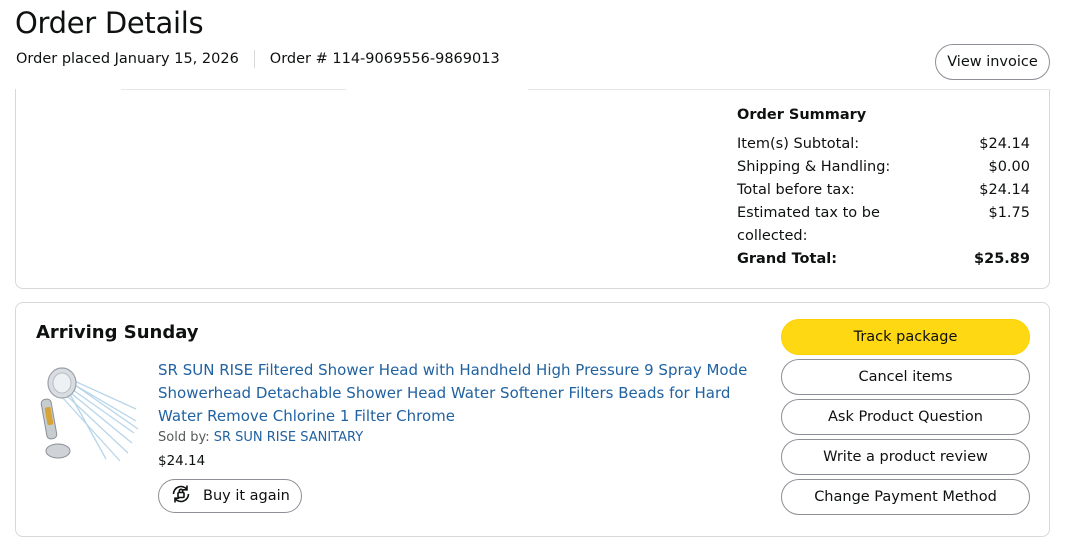 This screenshot has width=1071, height=541. What do you see at coordinates (814, 167) in the screenshot?
I see `summary-label: Shipping & Handling:` at bounding box center [814, 167].